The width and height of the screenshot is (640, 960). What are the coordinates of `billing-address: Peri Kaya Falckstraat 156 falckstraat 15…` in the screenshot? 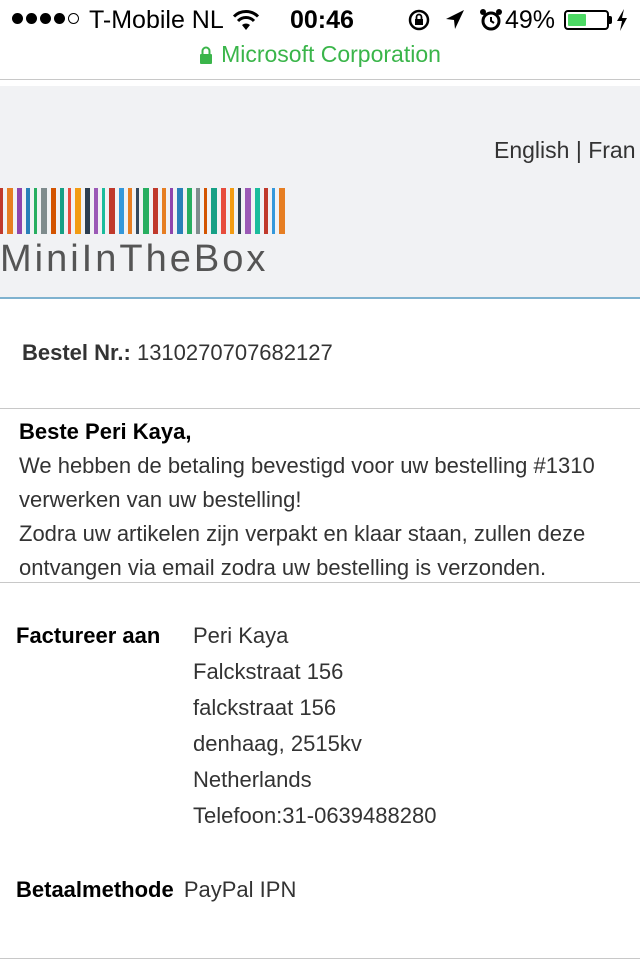 It's located at (314, 726).